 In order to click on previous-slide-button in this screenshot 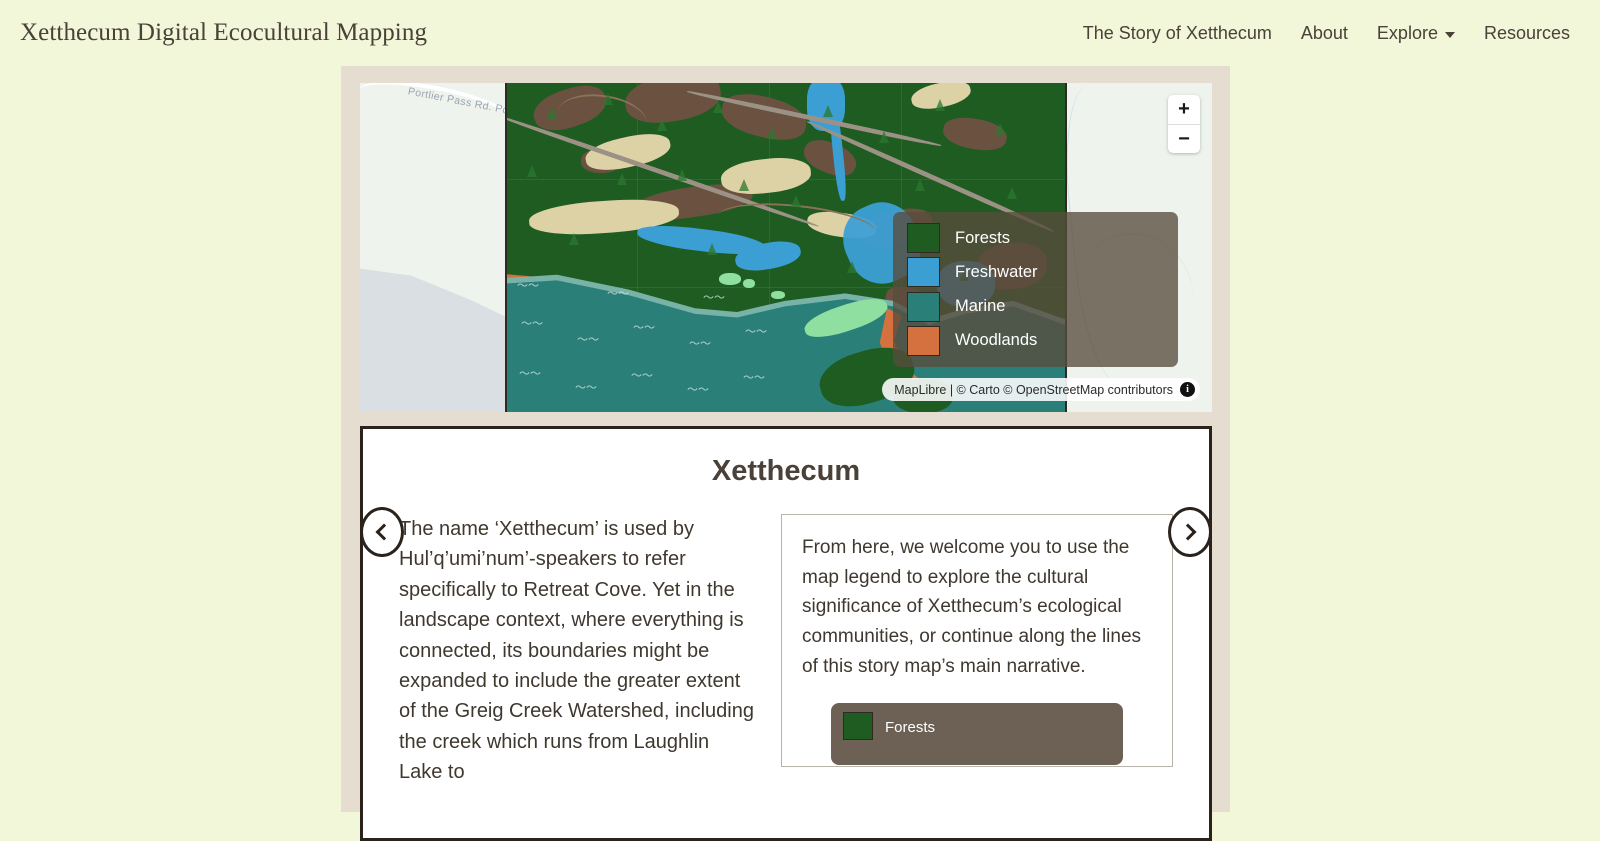, I will do `click(382, 532)`.